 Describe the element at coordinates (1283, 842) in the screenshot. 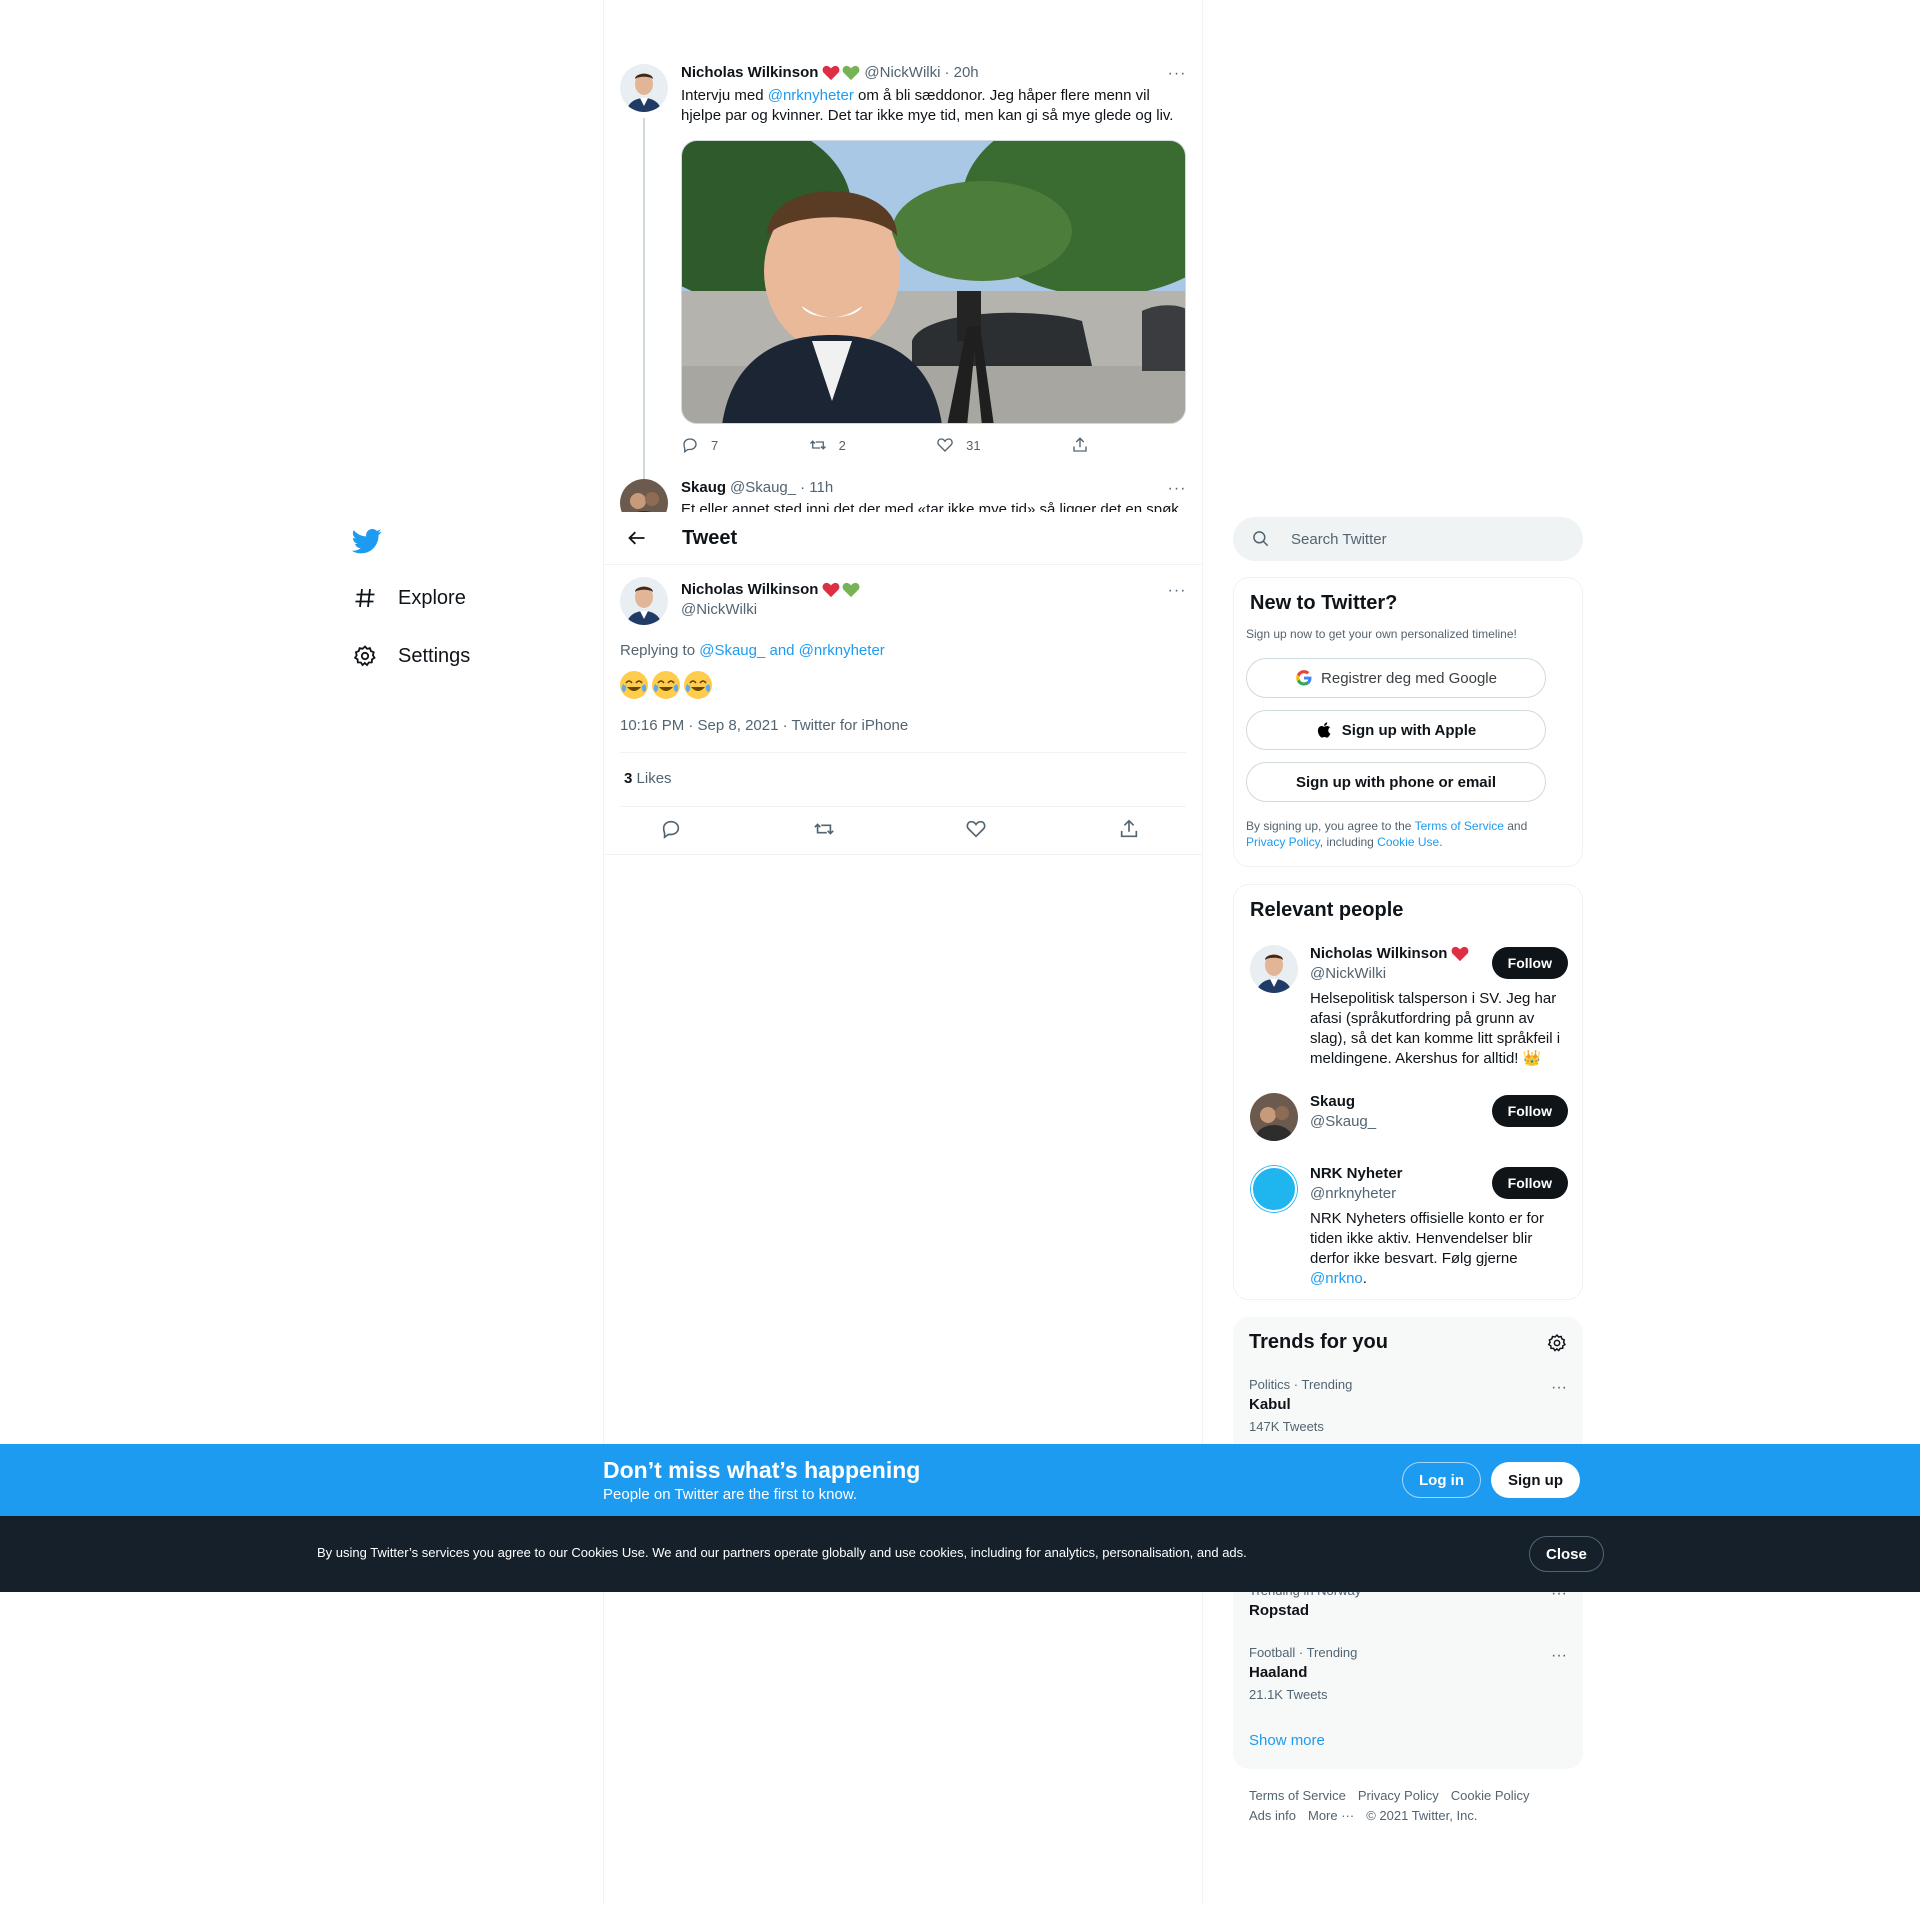

I see `privacy-link: Privacy Policy` at that location.